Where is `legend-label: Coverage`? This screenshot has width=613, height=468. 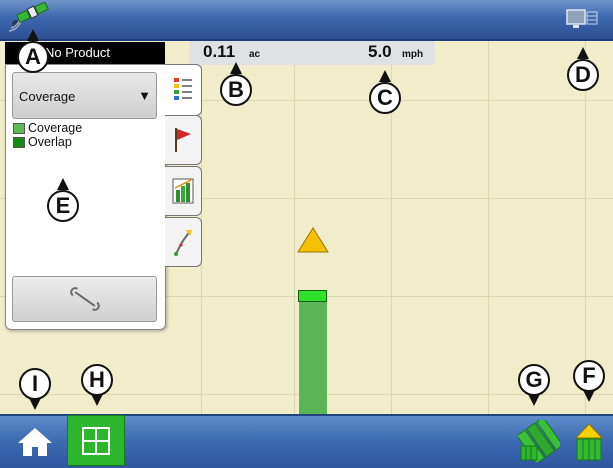
legend-label: Coverage is located at coordinates (55, 128).